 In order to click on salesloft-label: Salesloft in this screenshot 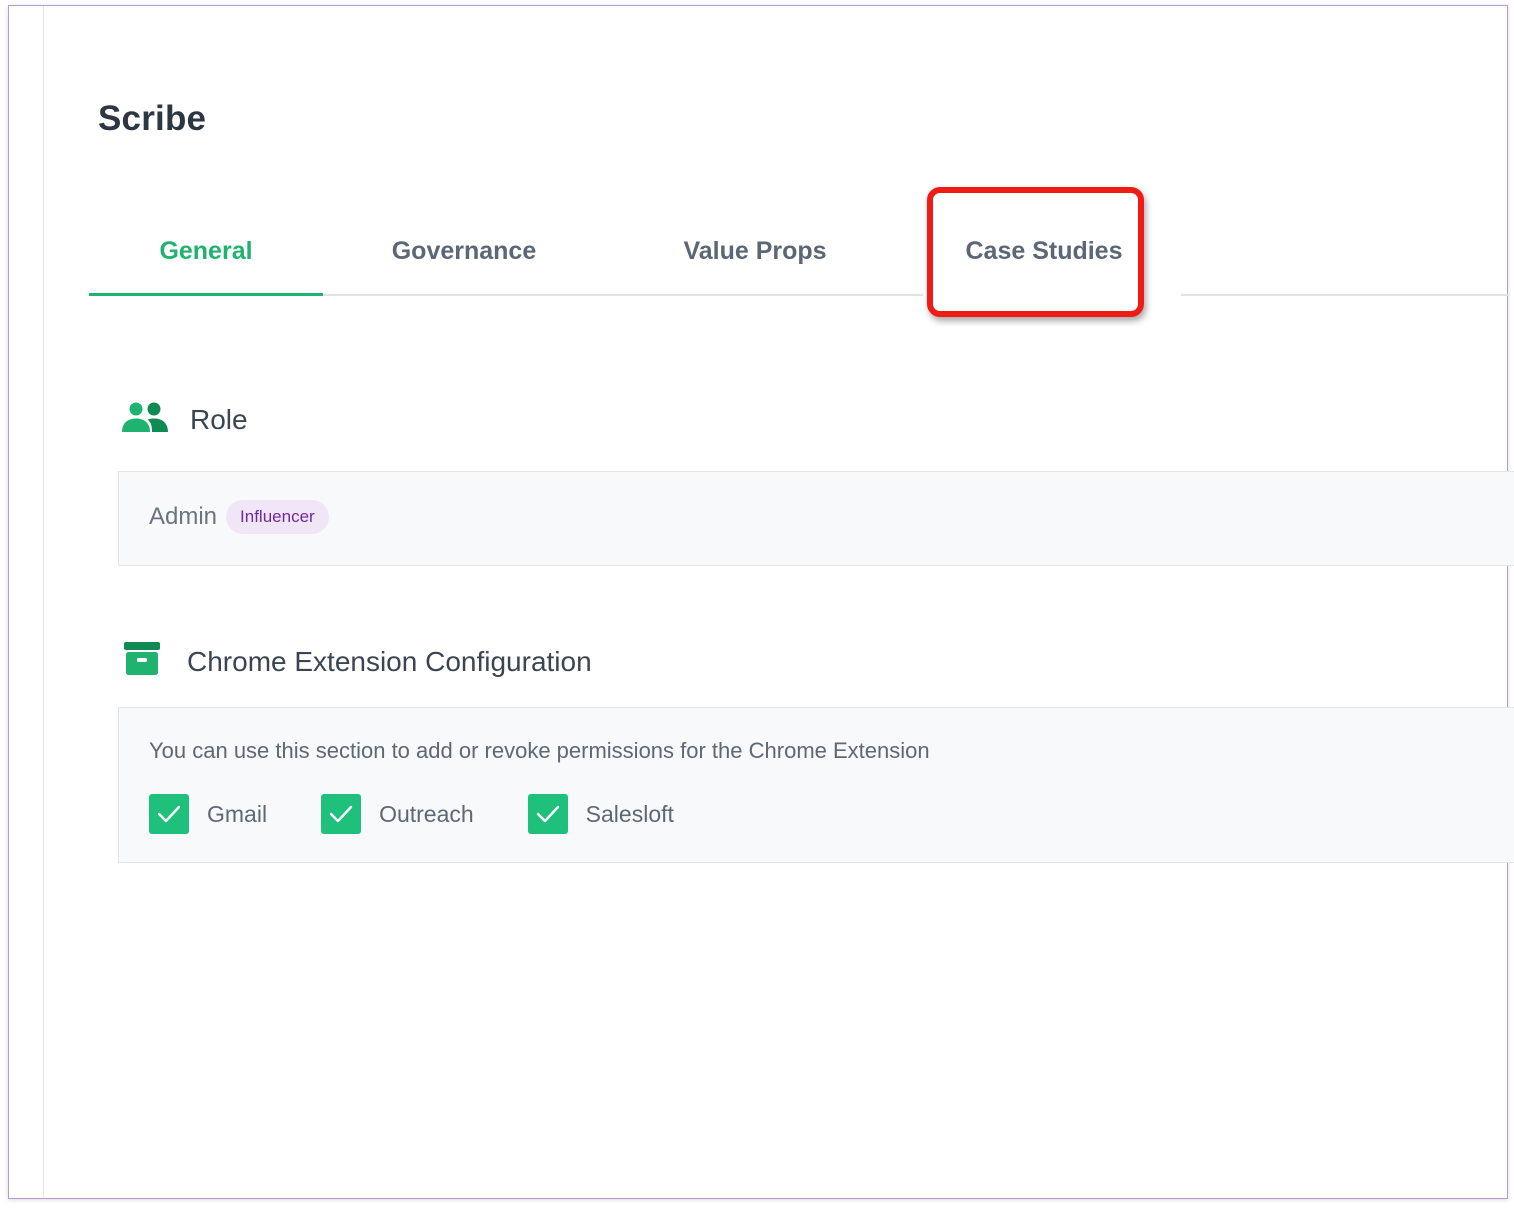, I will do `click(629, 813)`.